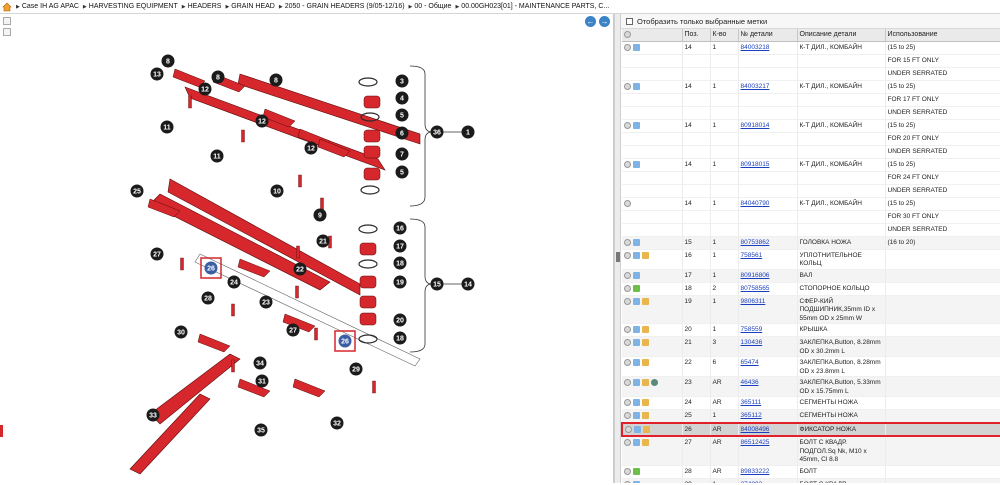 The image size is (1000, 485). I want to click on col-pos-header: Поз., so click(696, 35).